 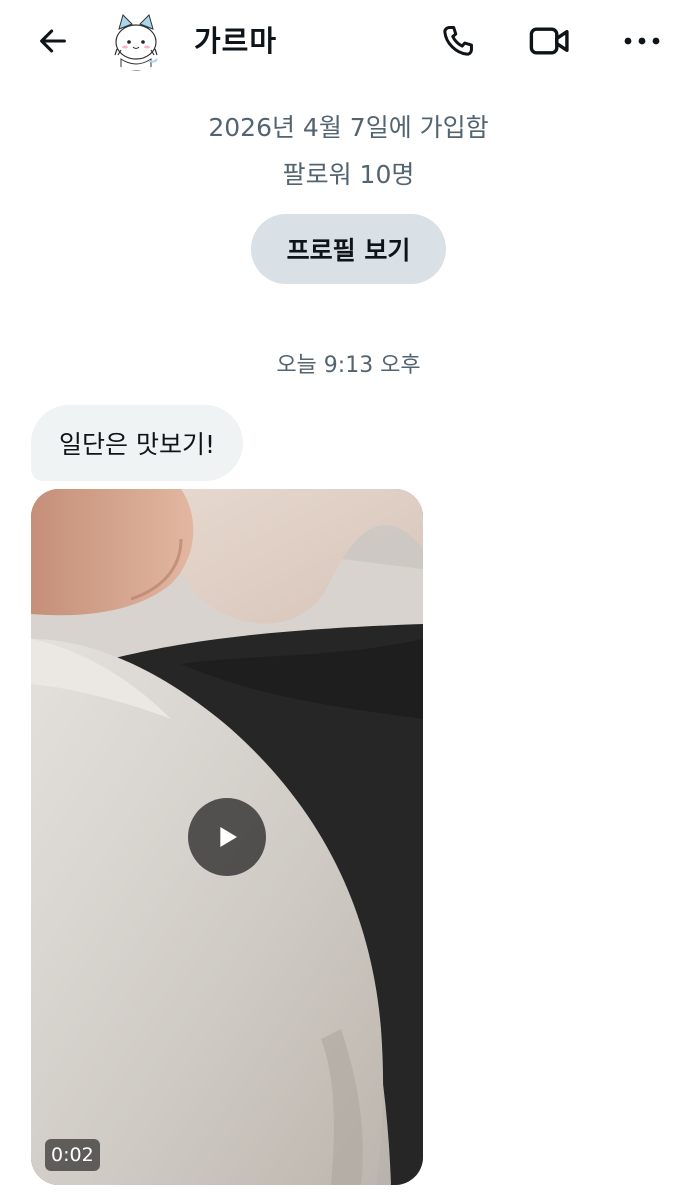 I want to click on call-button, so click(x=458, y=41).